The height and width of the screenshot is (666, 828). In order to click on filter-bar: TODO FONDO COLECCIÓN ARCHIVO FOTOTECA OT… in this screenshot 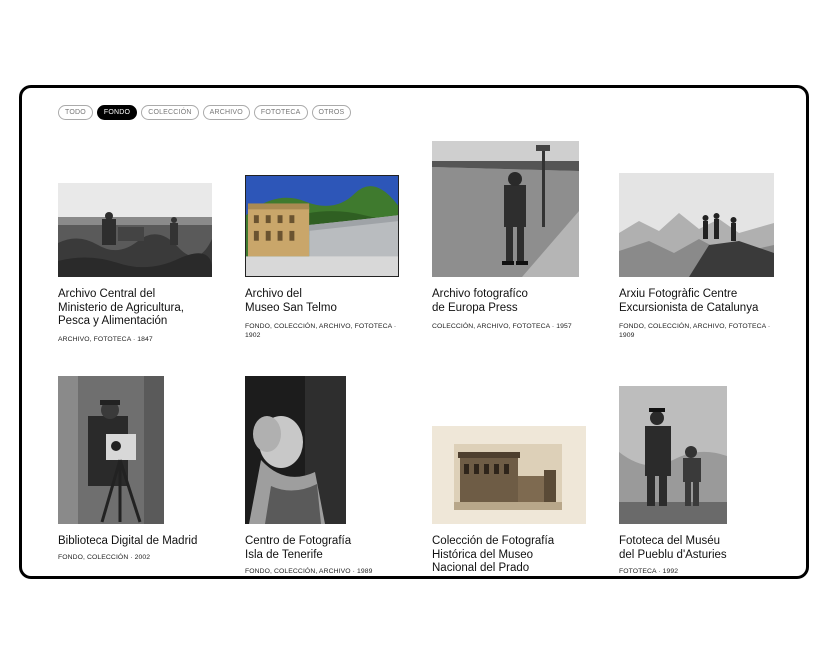, I will do `click(205, 112)`.